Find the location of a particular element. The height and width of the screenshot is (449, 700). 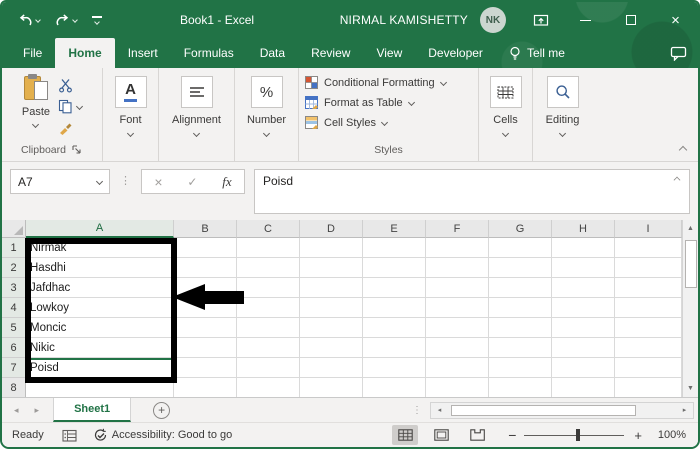

paste-button: Paste is located at coordinates (36, 101).